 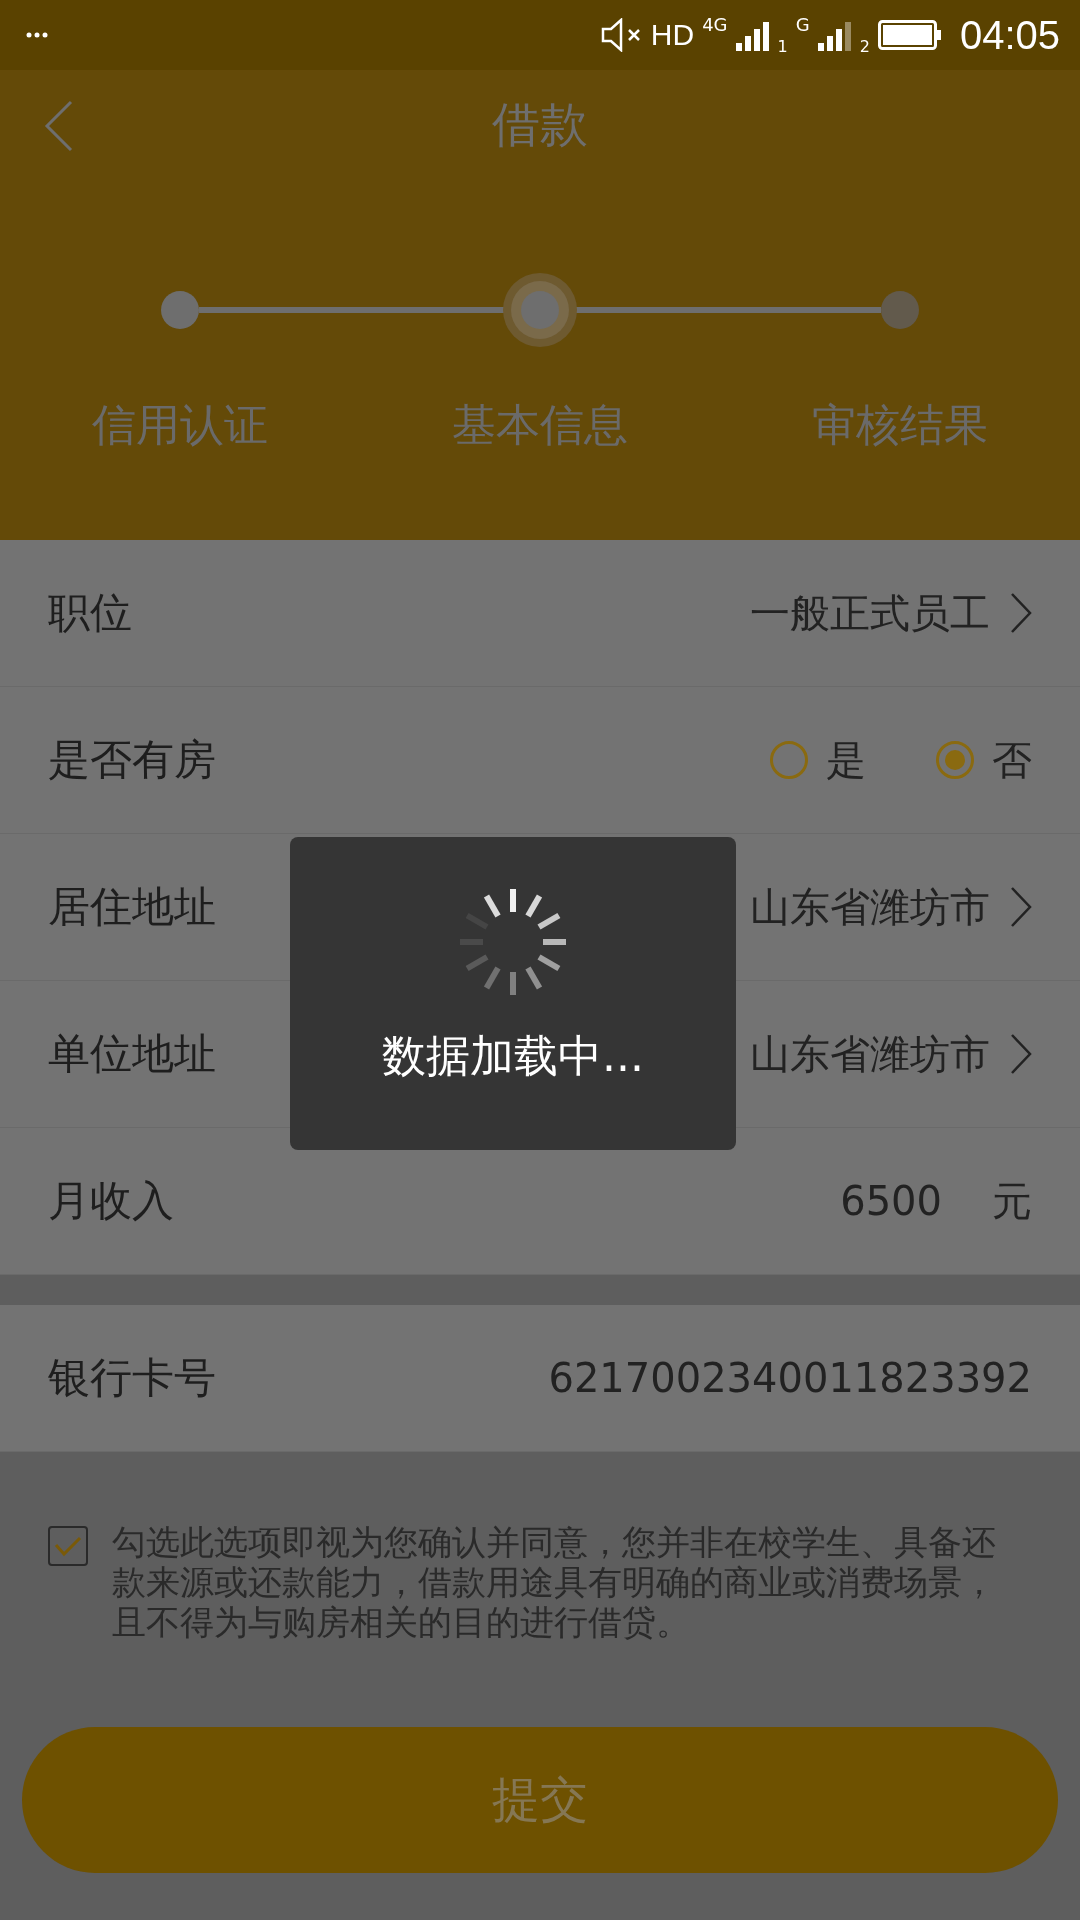 I want to click on battery-icon, so click(x=909, y=35).